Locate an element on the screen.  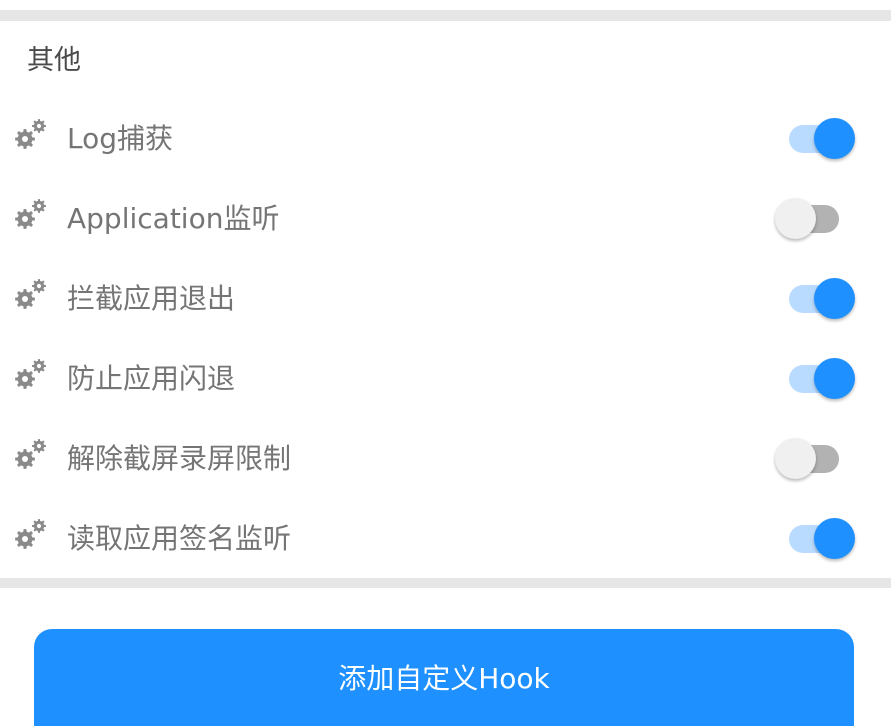
setting-row-application-monitor: Application监听 is located at coordinates (445, 219).